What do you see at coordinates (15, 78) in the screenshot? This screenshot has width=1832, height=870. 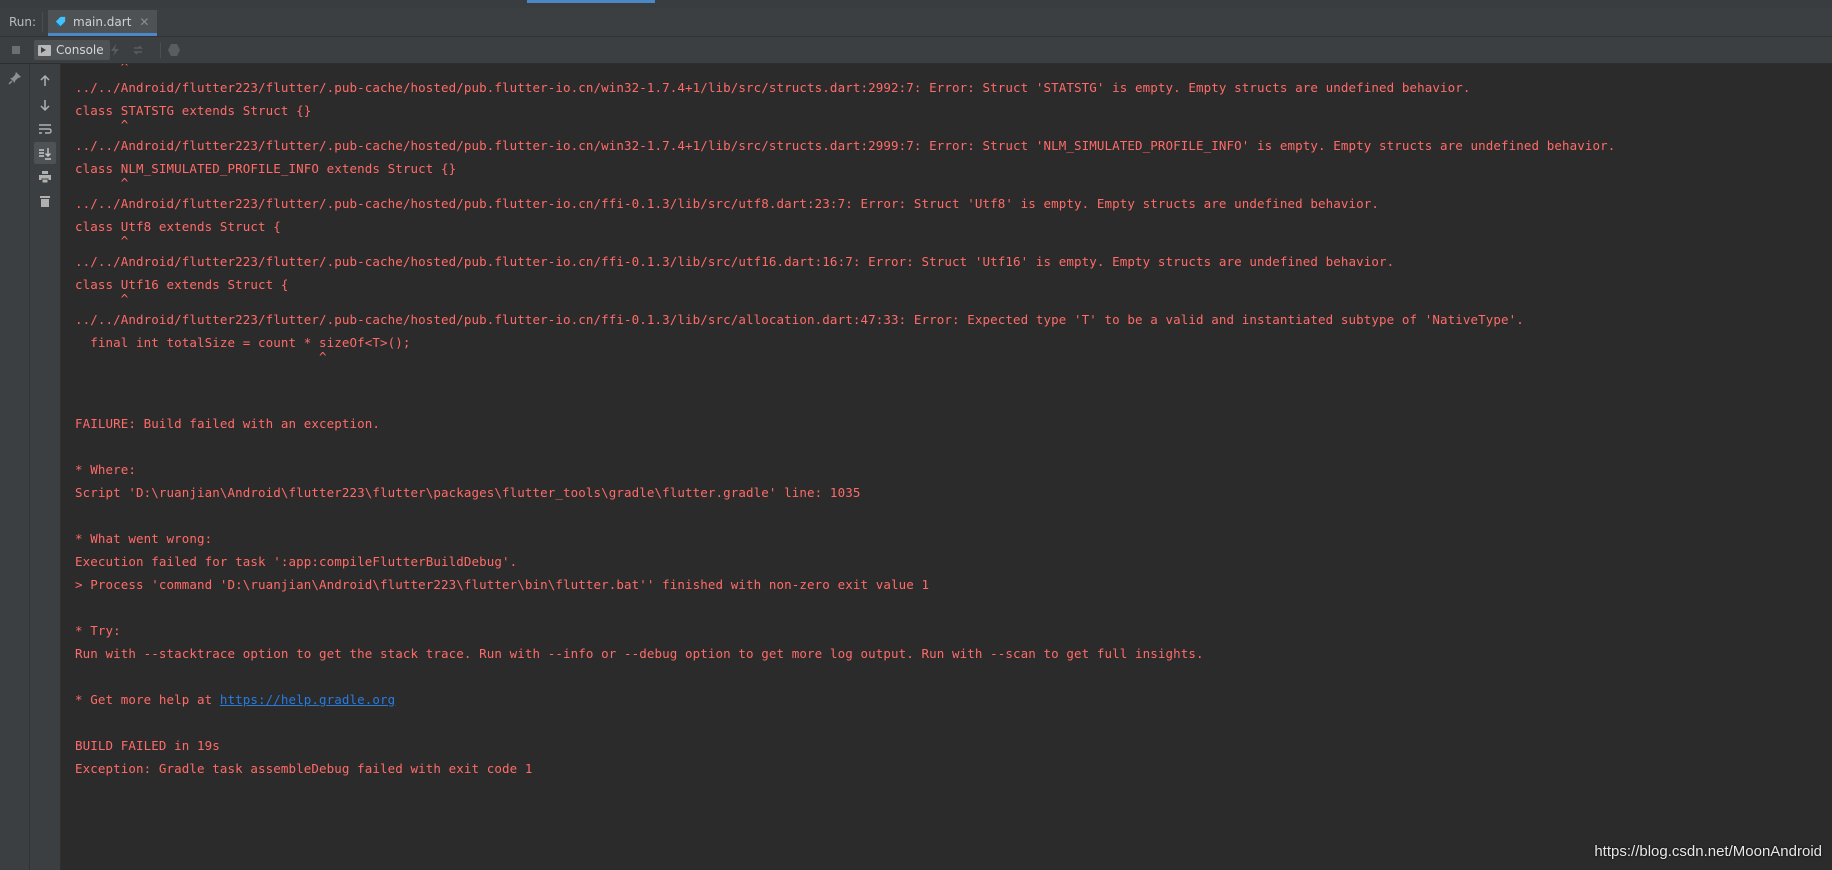 I see `pin-icon` at bounding box center [15, 78].